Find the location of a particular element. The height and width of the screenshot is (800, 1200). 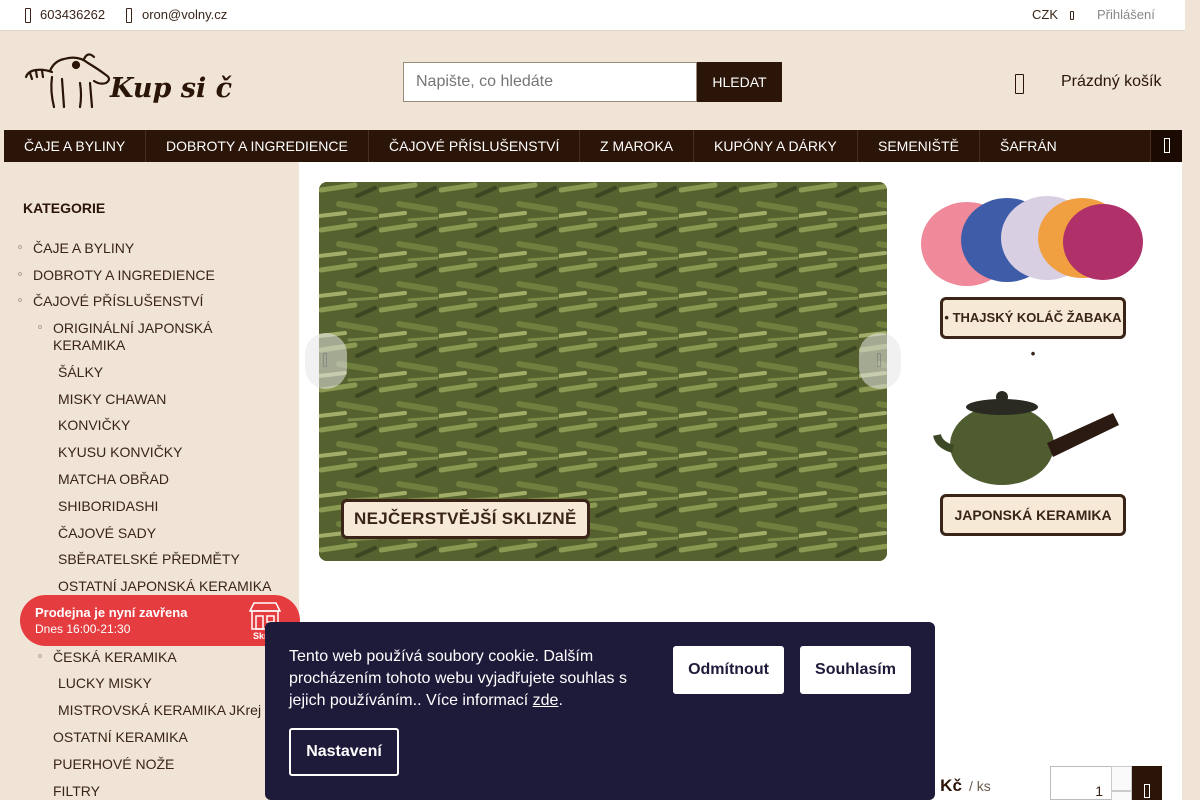

header: Kup si čaj HLEDAT Prázdný košík is located at coordinates (592, 80).